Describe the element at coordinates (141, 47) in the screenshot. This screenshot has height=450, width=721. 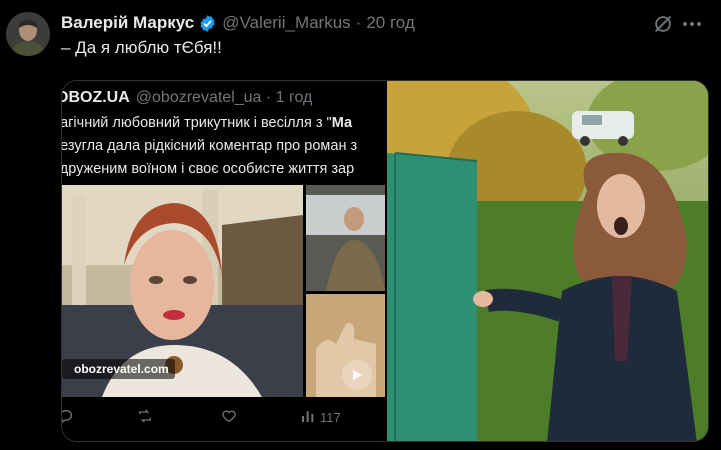
I see `tweet-text: – Да я люблю тЄбя!!` at that location.